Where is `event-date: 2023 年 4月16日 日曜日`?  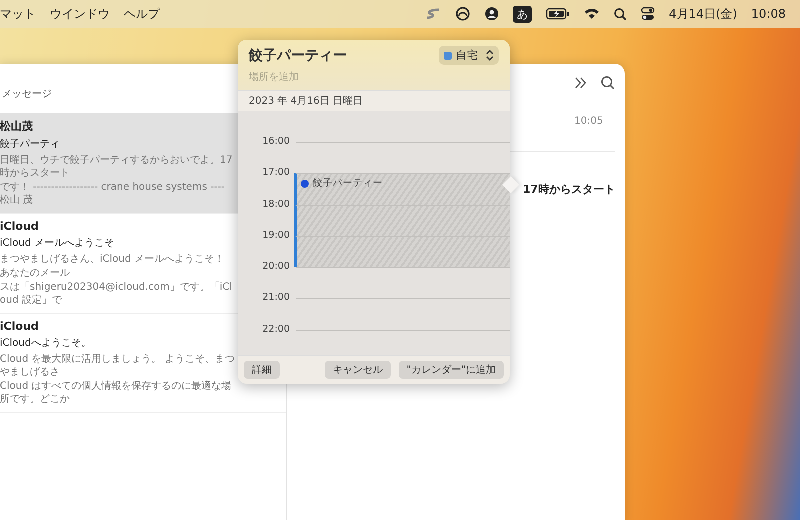 event-date: 2023 年 4月16日 日曜日 is located at coordinates (374, 101).